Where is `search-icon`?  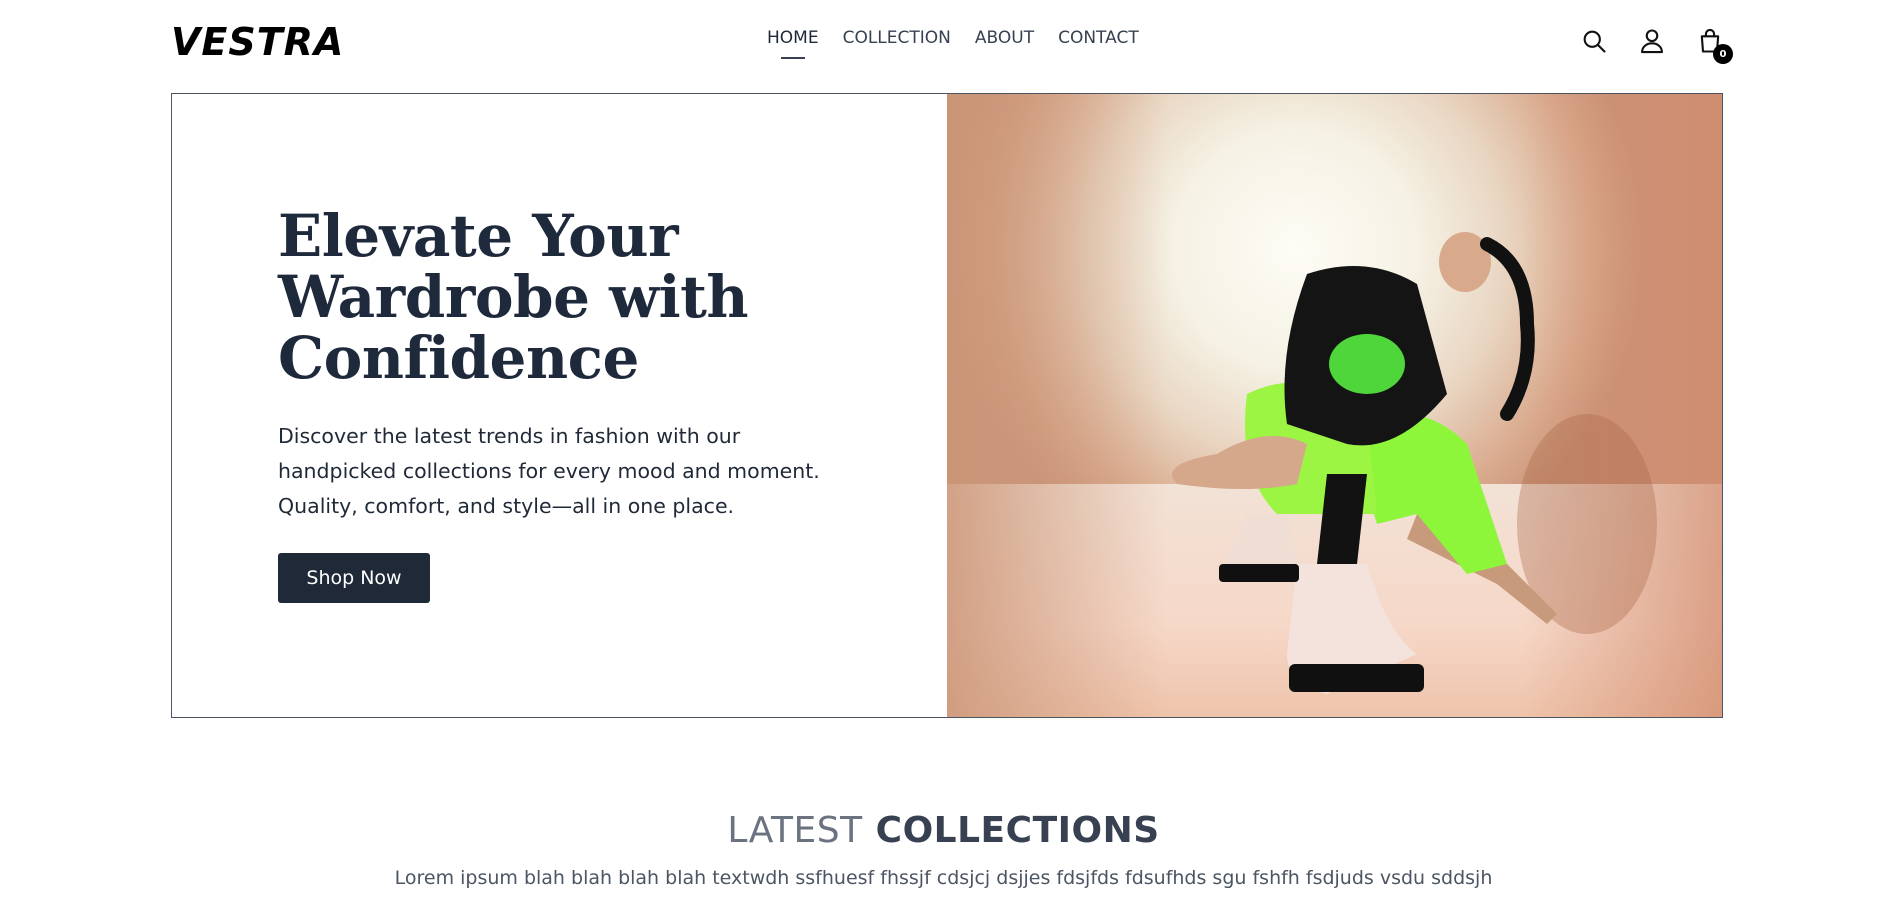
search-icon is located at coordinates (1594, 41).